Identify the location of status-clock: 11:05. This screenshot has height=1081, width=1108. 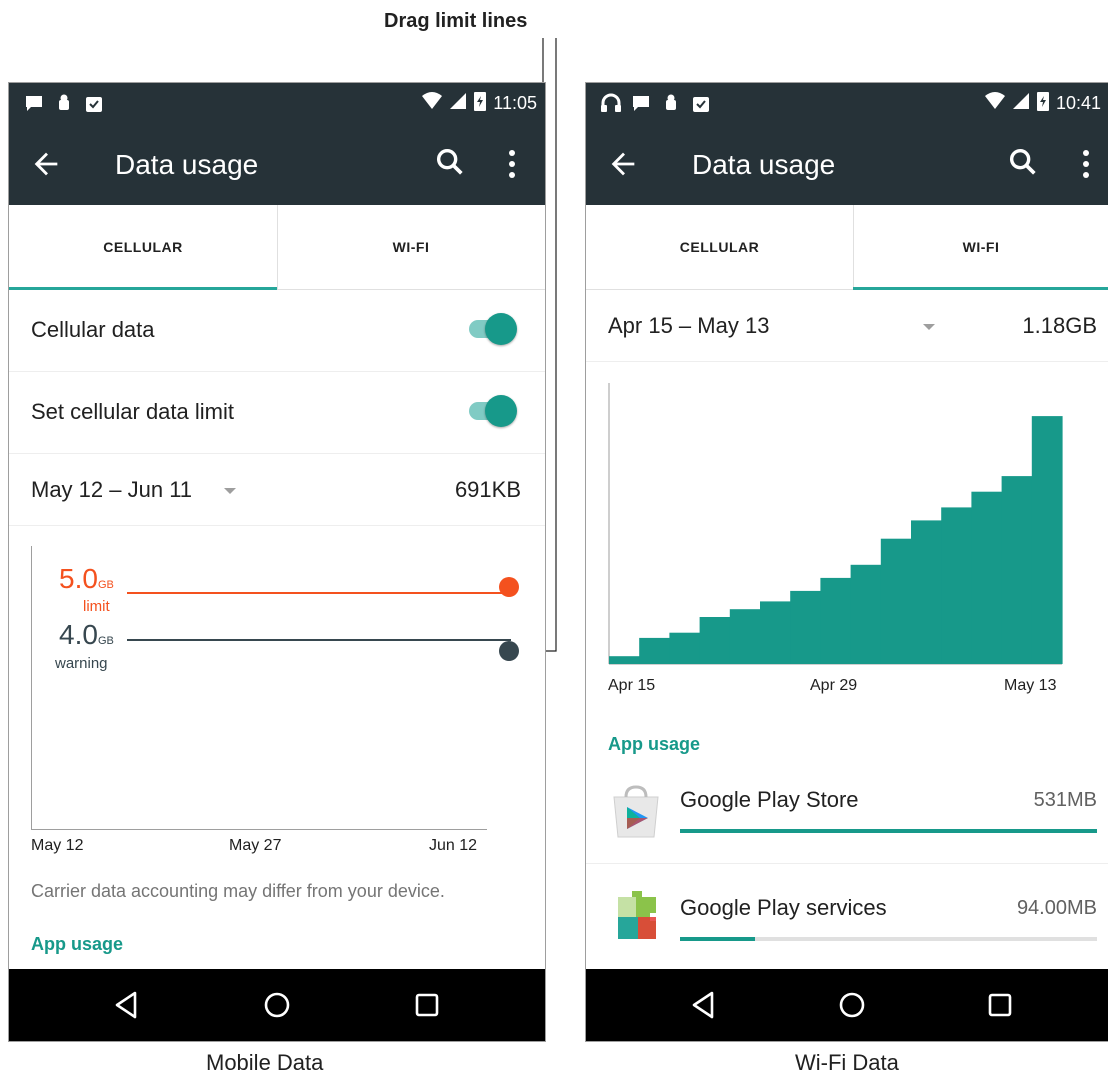
(515, 102).